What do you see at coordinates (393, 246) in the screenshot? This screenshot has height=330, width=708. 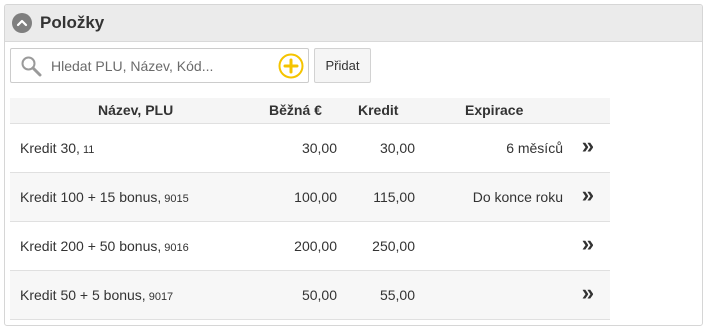 I see `row-credit: 250,00` at bounding box center [393, 246].